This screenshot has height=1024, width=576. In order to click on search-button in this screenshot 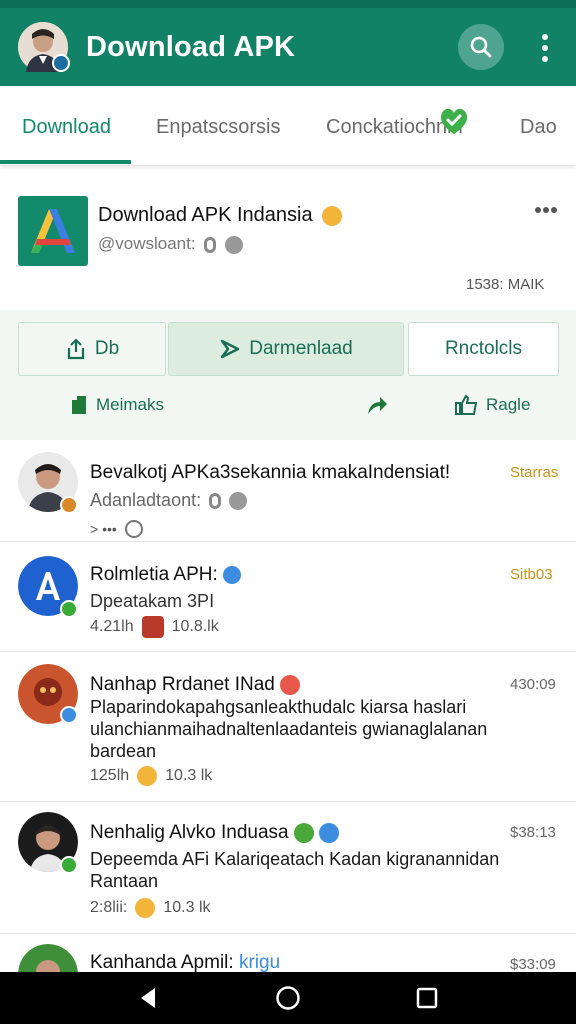, I will do `click(481, 47)`.